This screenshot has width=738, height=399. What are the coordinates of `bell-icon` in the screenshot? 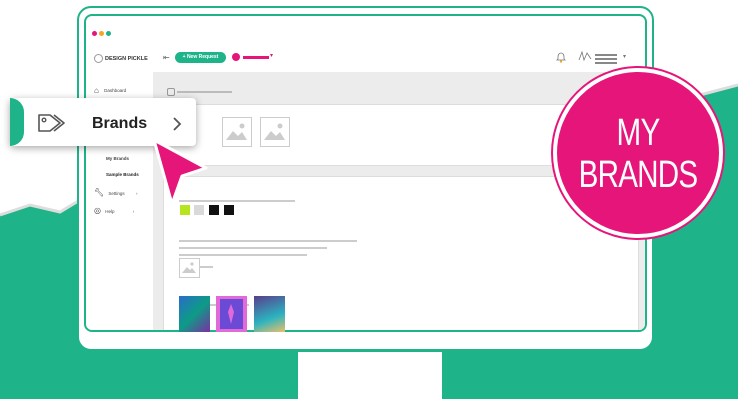 It's located at (561, 57).